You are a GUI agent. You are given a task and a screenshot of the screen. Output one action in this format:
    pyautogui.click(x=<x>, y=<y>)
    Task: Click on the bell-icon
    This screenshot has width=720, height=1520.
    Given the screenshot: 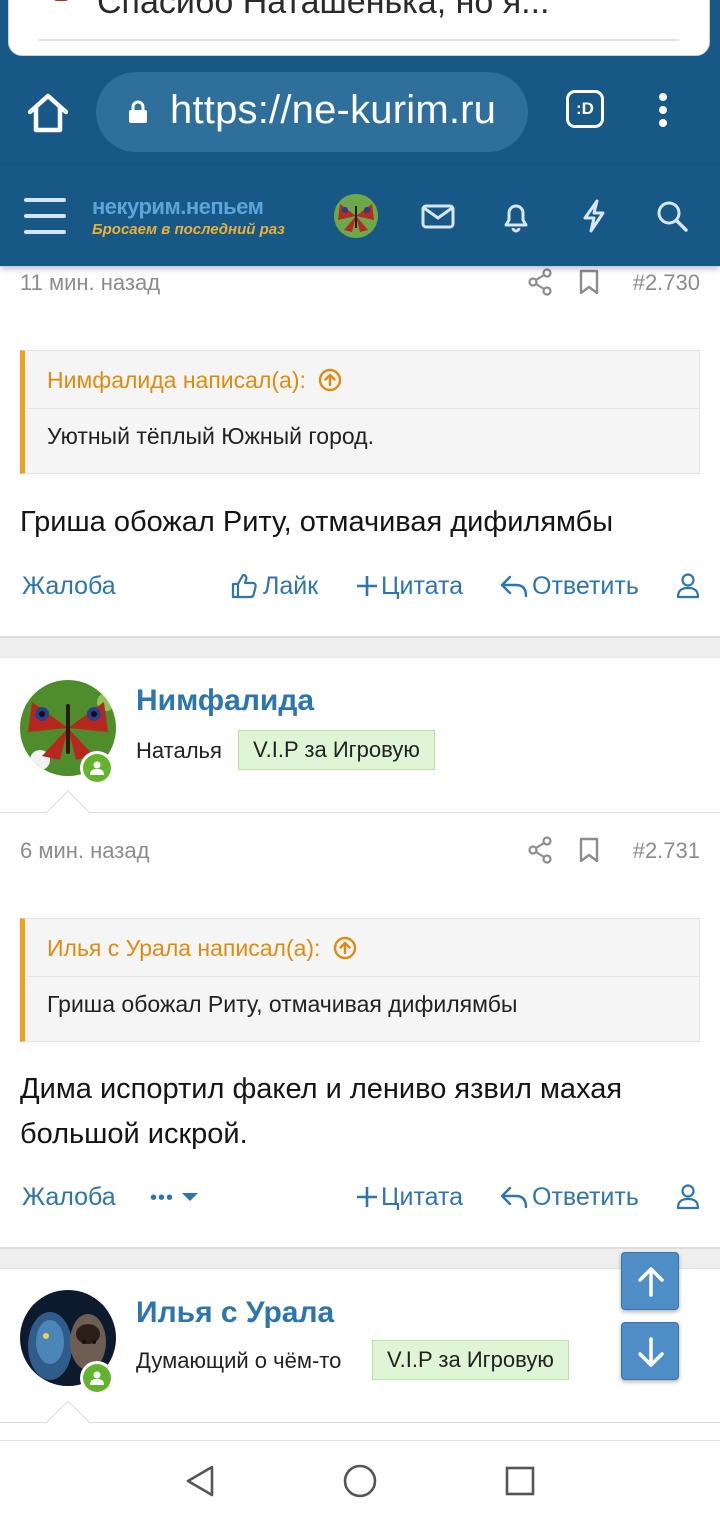 What is the action you would take?
    pyautogui.click(x=516, y=216)
    